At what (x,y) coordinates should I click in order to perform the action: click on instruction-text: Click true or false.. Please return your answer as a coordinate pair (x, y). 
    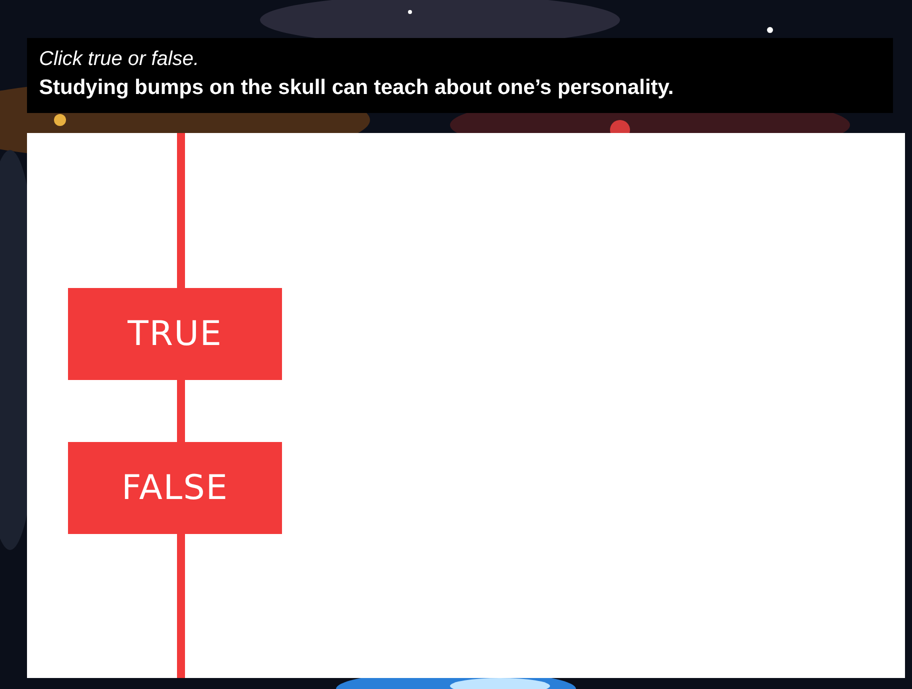
    Looking at the image, I should click on (119, 59).